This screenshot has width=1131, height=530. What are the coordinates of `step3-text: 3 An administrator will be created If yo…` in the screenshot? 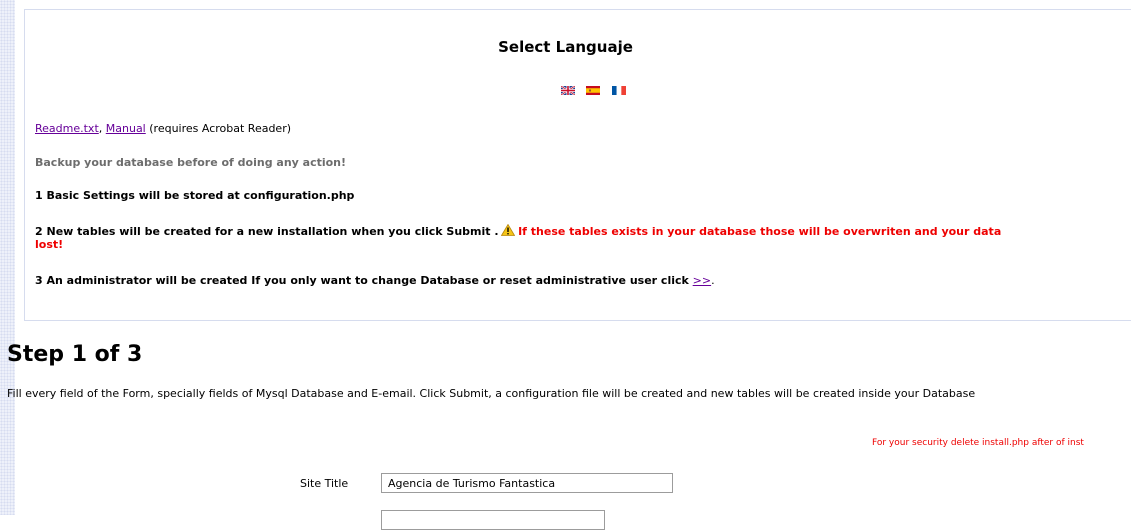 It's located at (364, 280).